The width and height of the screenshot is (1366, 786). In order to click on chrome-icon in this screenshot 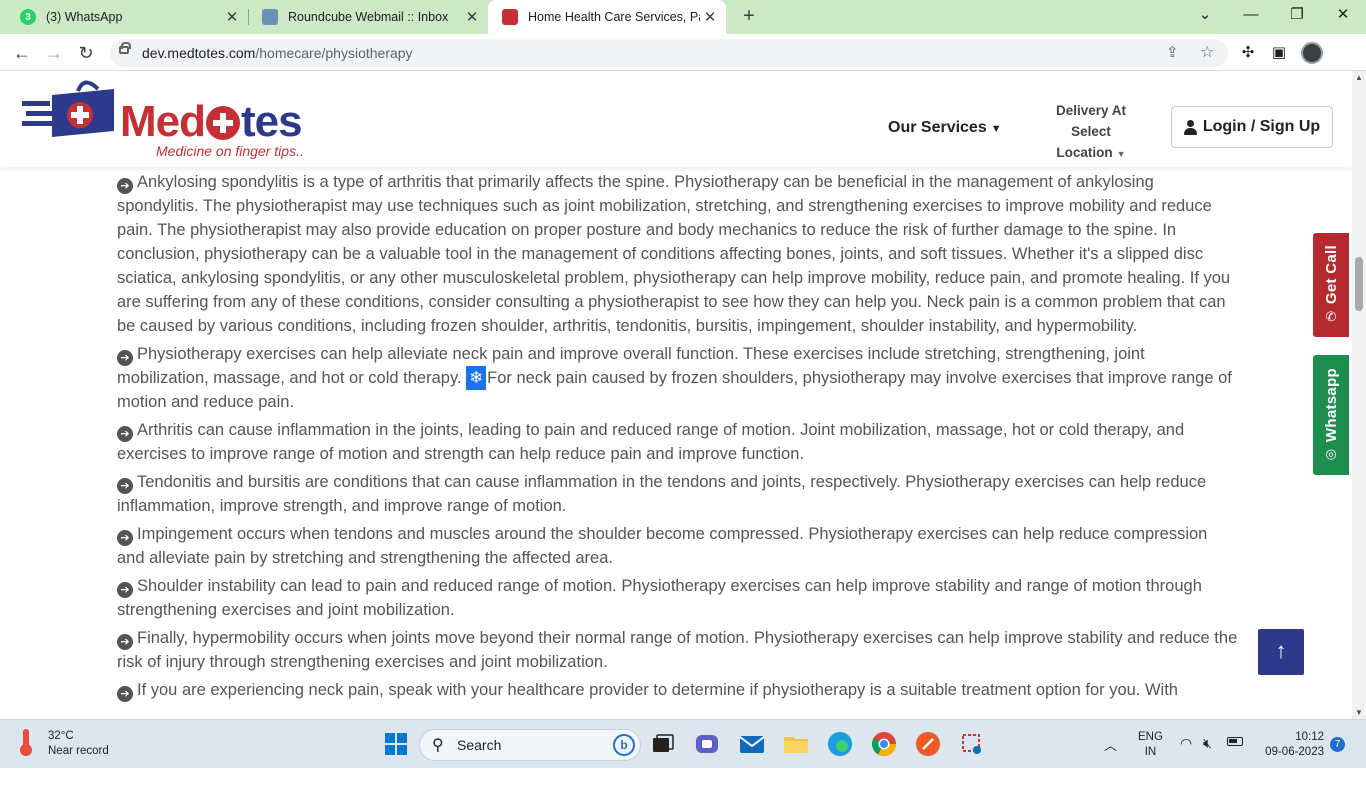, I will do `click(884, 744)`.